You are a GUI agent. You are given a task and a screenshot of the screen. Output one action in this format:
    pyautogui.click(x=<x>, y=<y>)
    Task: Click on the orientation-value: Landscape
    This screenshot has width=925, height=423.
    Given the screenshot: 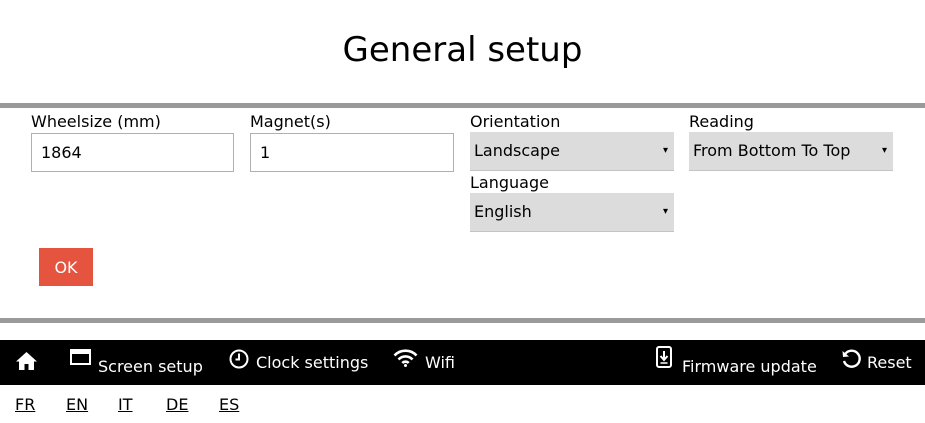 What is the action you would take?
    pyautogui.click(x=517, y=150)
    